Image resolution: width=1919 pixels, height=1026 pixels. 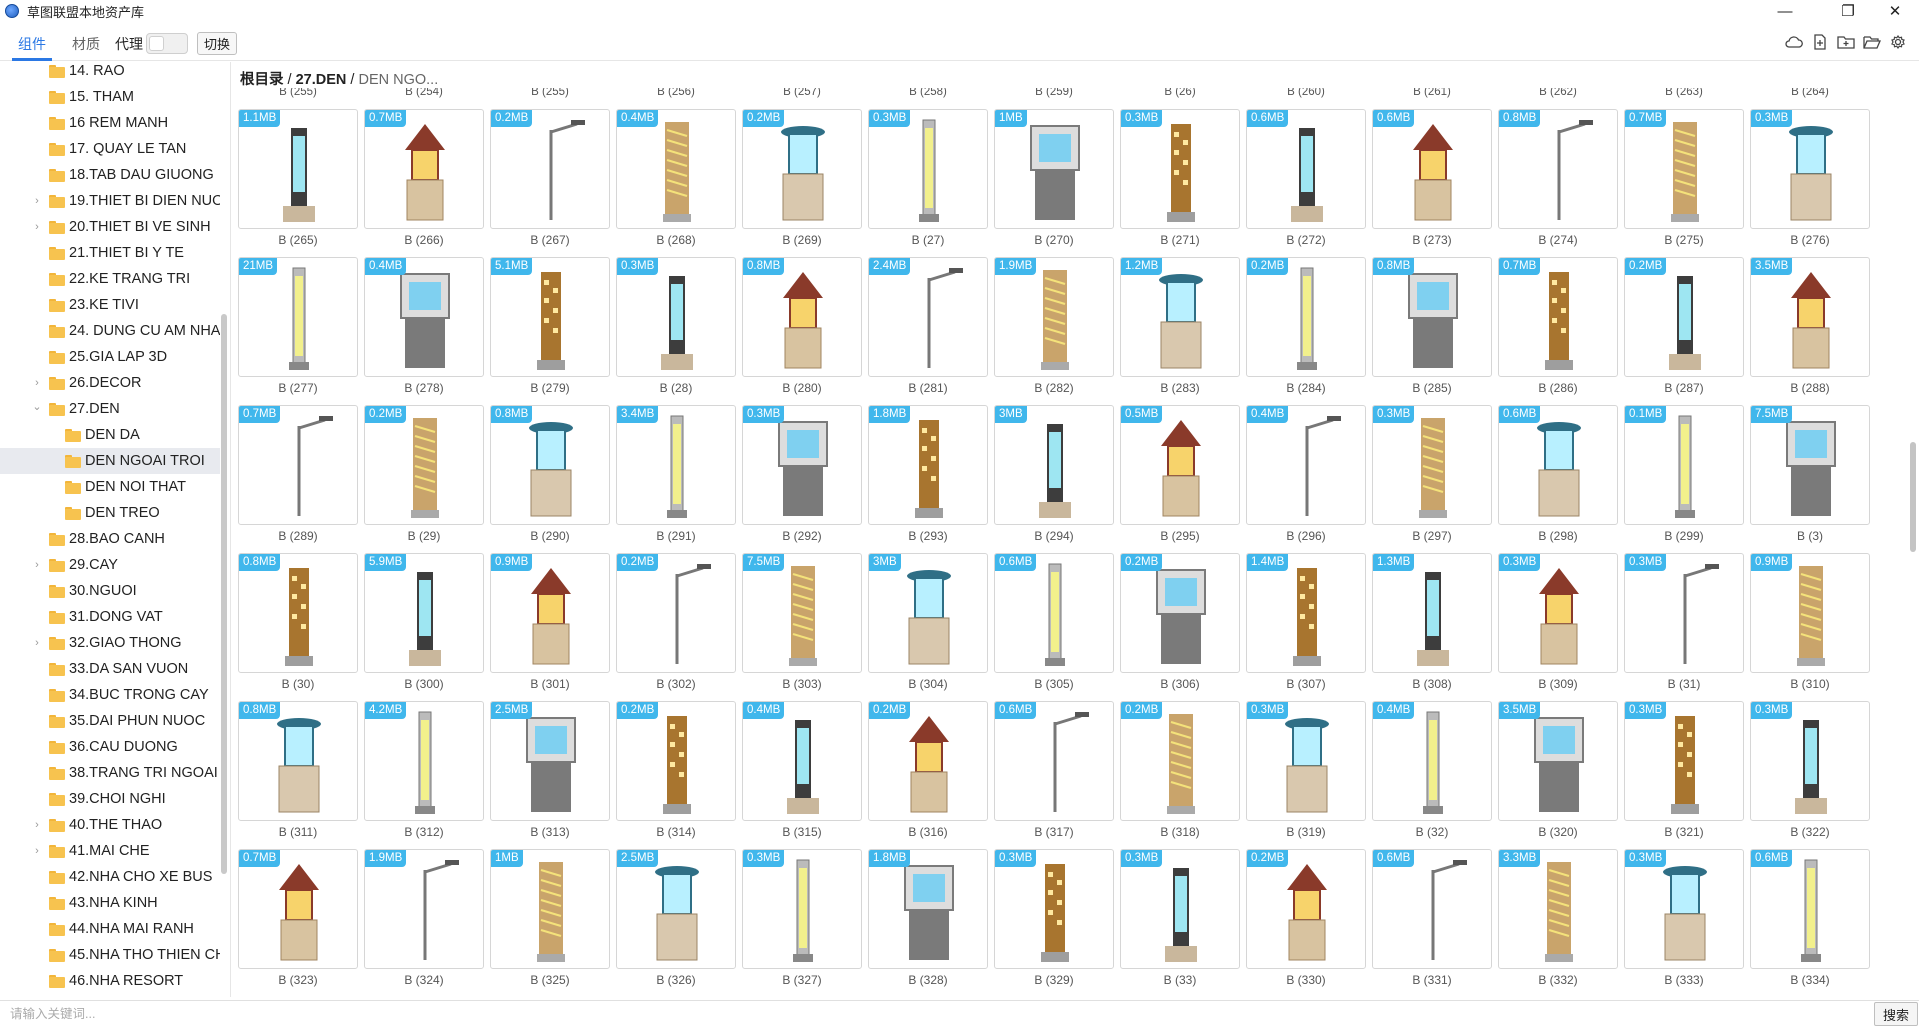 What do you see at coordinates (1913, 497) in the screenshot?
I see `grid-scroll-thumb` at bounding box center [1913, 497].